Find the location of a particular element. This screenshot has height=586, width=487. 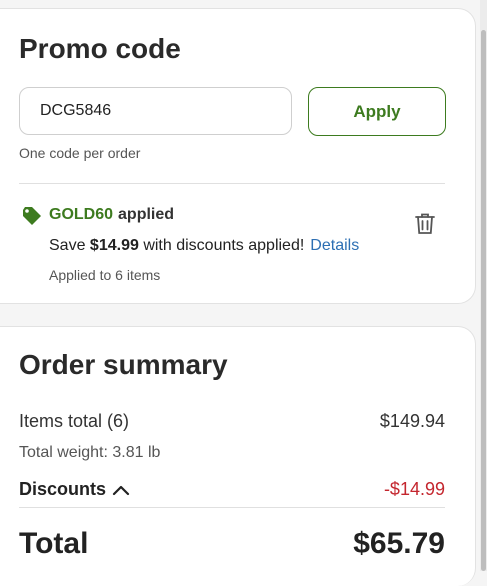

items-total-row: Items total (6) $149.94 is located at coordinates (232, 421).